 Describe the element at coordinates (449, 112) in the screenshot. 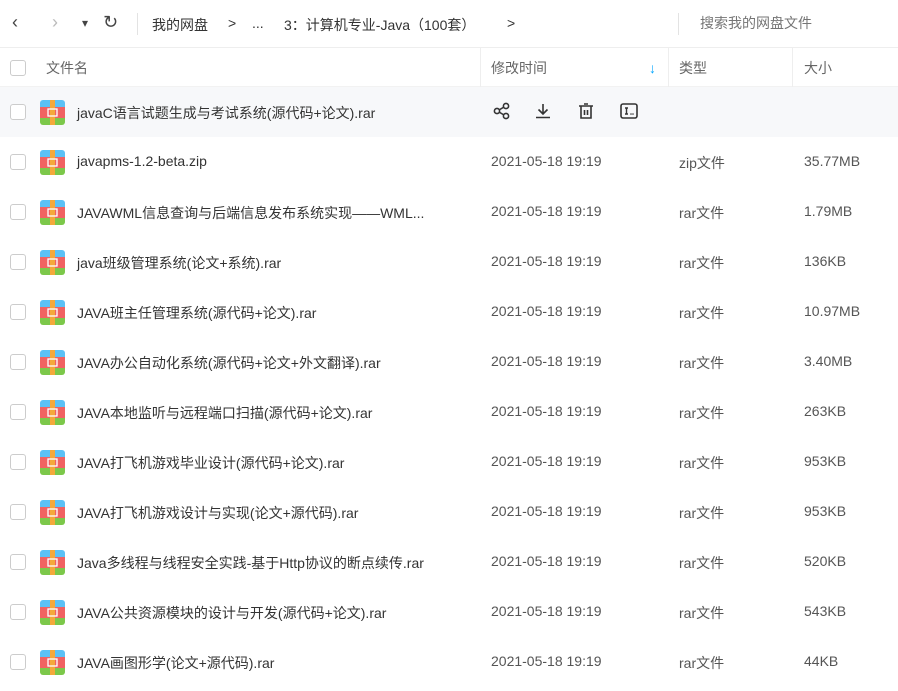

I see `file-row: javaC语言试题生成与考试系统(源代码+论文).rar` at that location.